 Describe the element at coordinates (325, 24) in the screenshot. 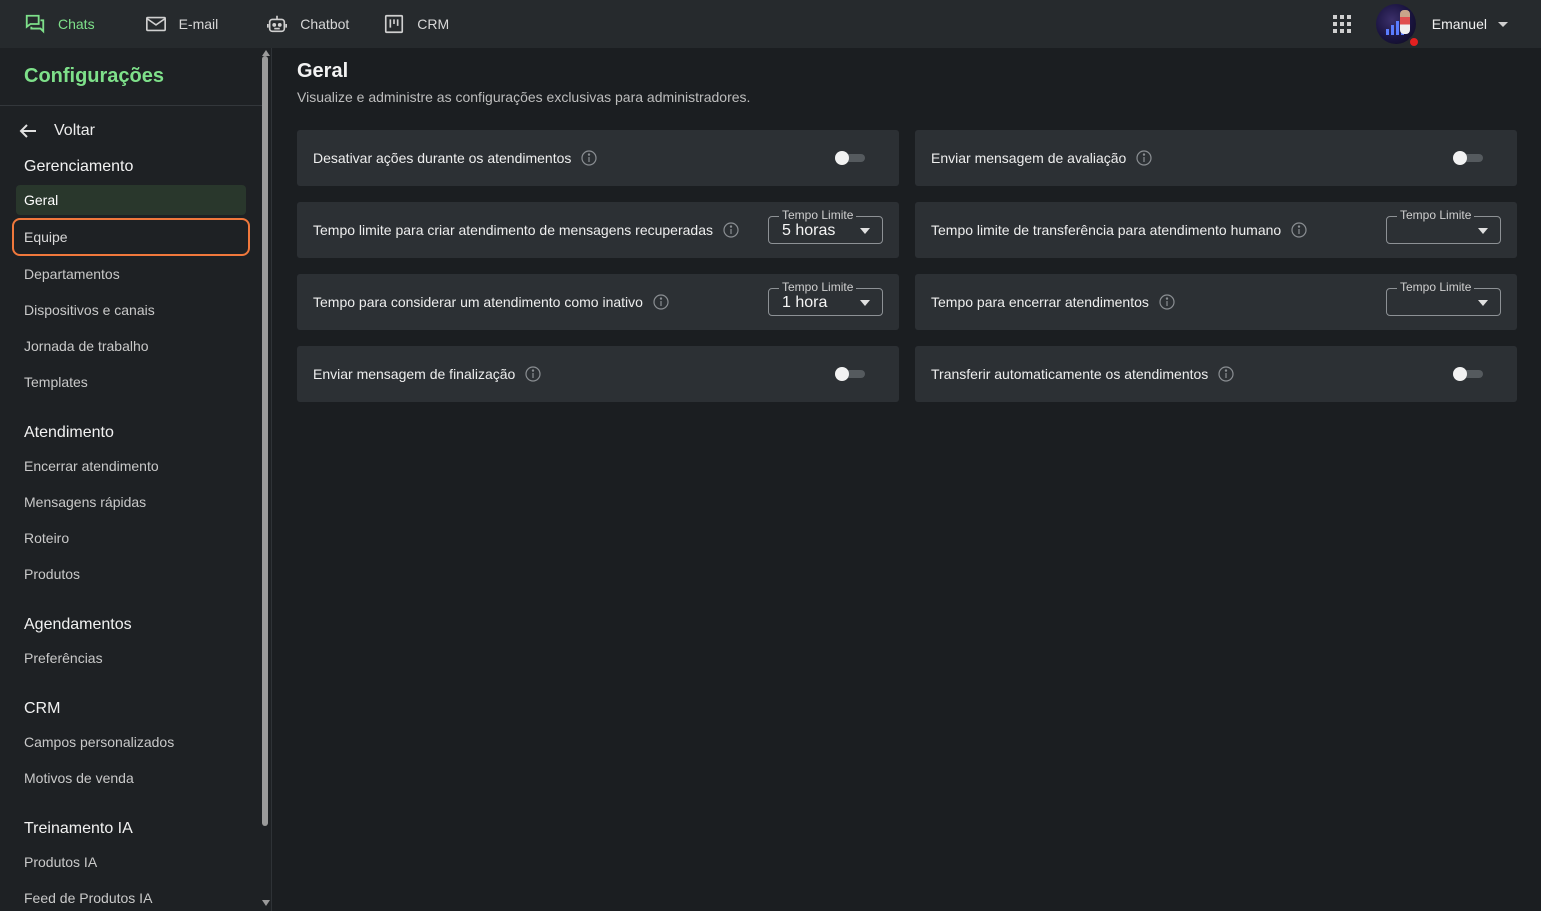

I see `nav-chatbot-label: Chatbot` at that location.